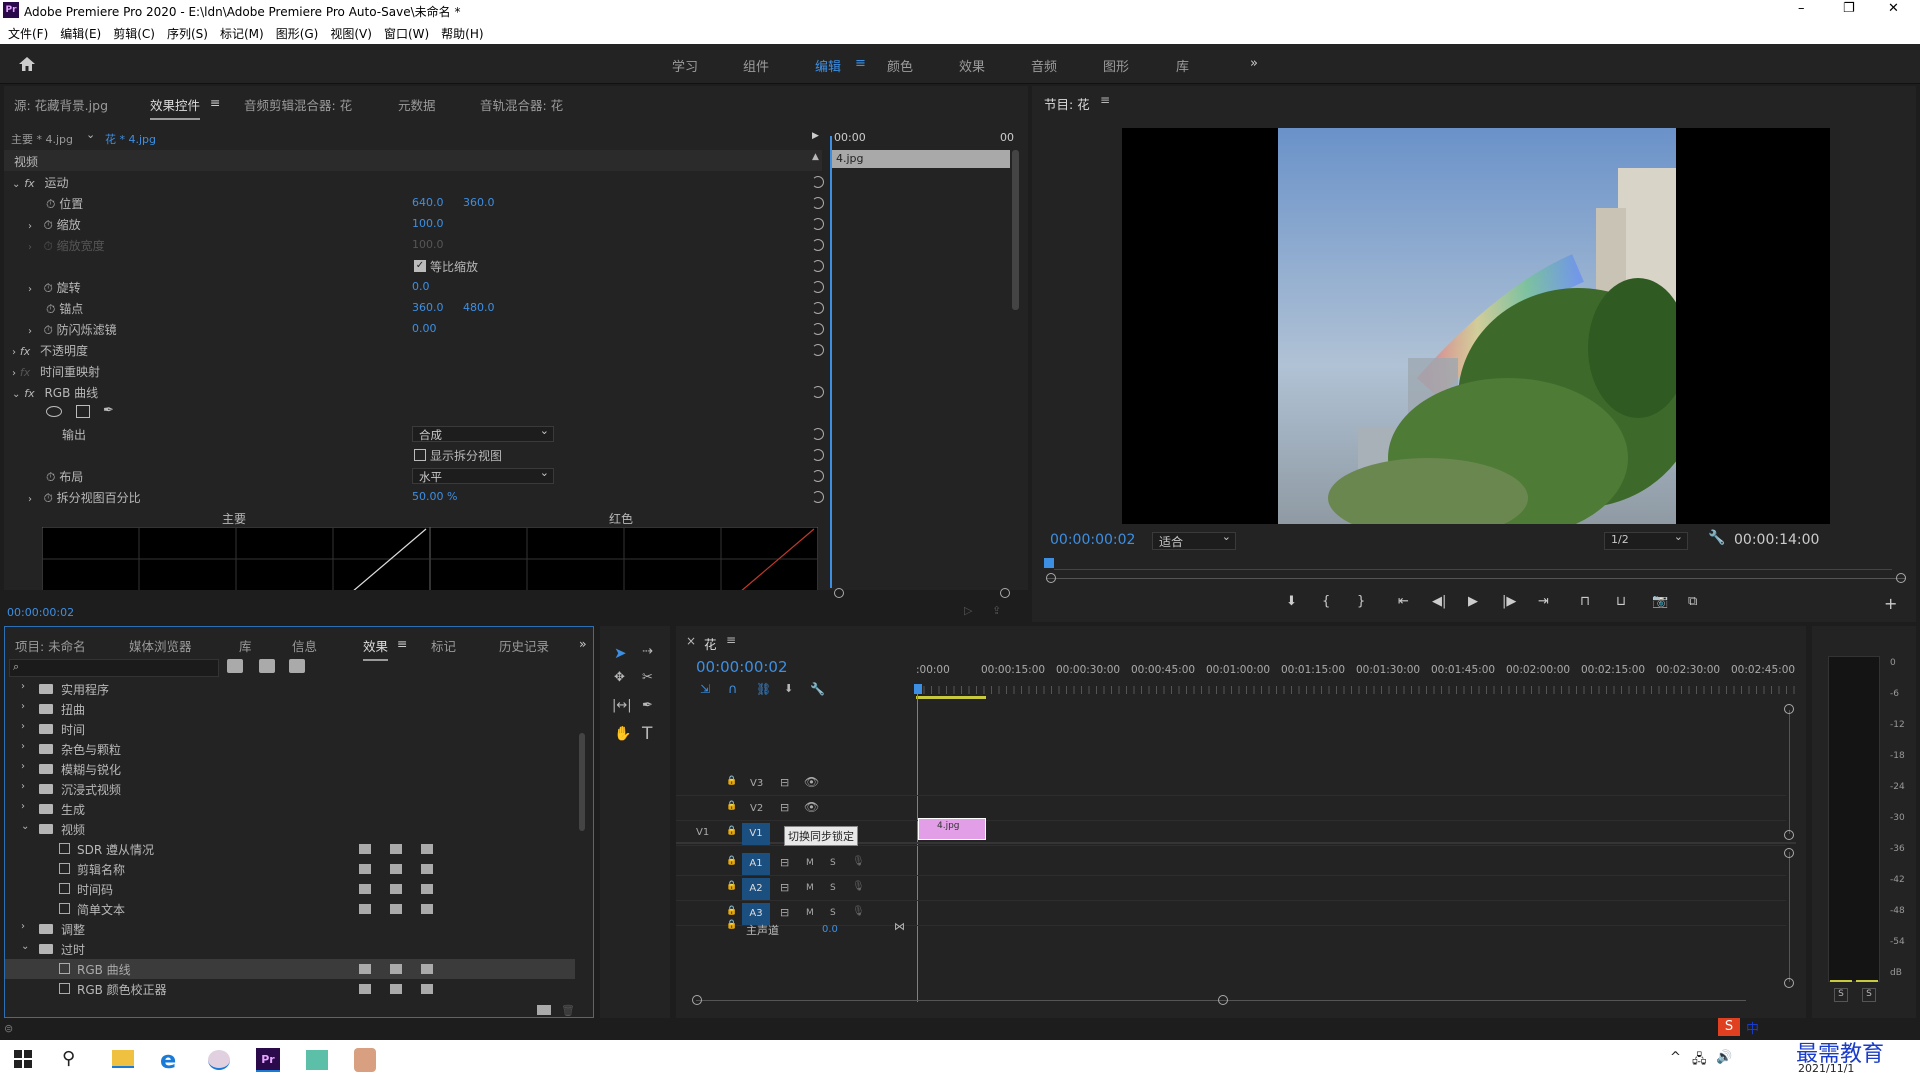 Image resolution: width=1920 pixels, height=1080 pixels. I want to click on app-icon, so click(317, 1060).